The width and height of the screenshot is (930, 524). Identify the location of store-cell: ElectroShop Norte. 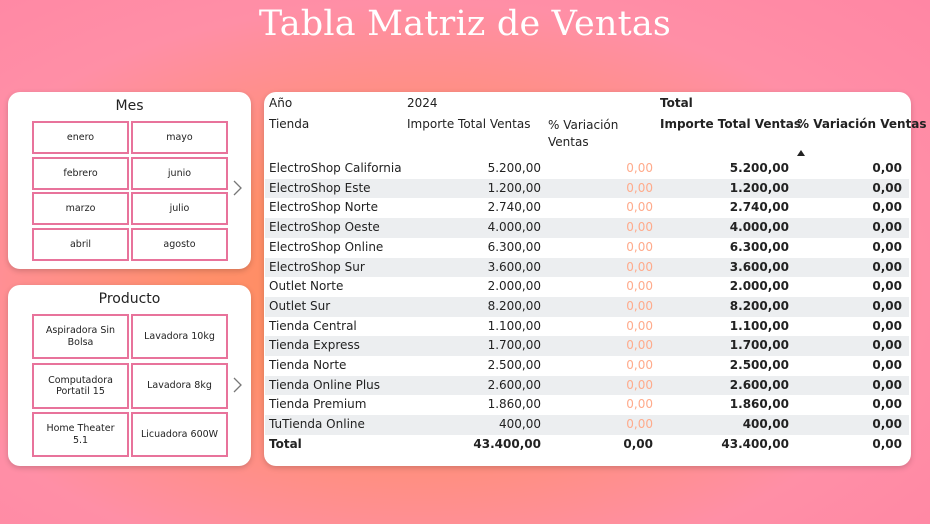
(323, 207).